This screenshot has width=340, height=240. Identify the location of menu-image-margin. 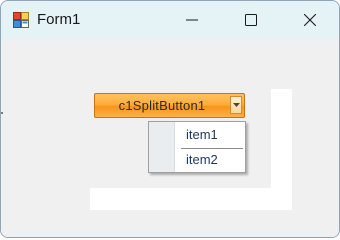
(162, 147).